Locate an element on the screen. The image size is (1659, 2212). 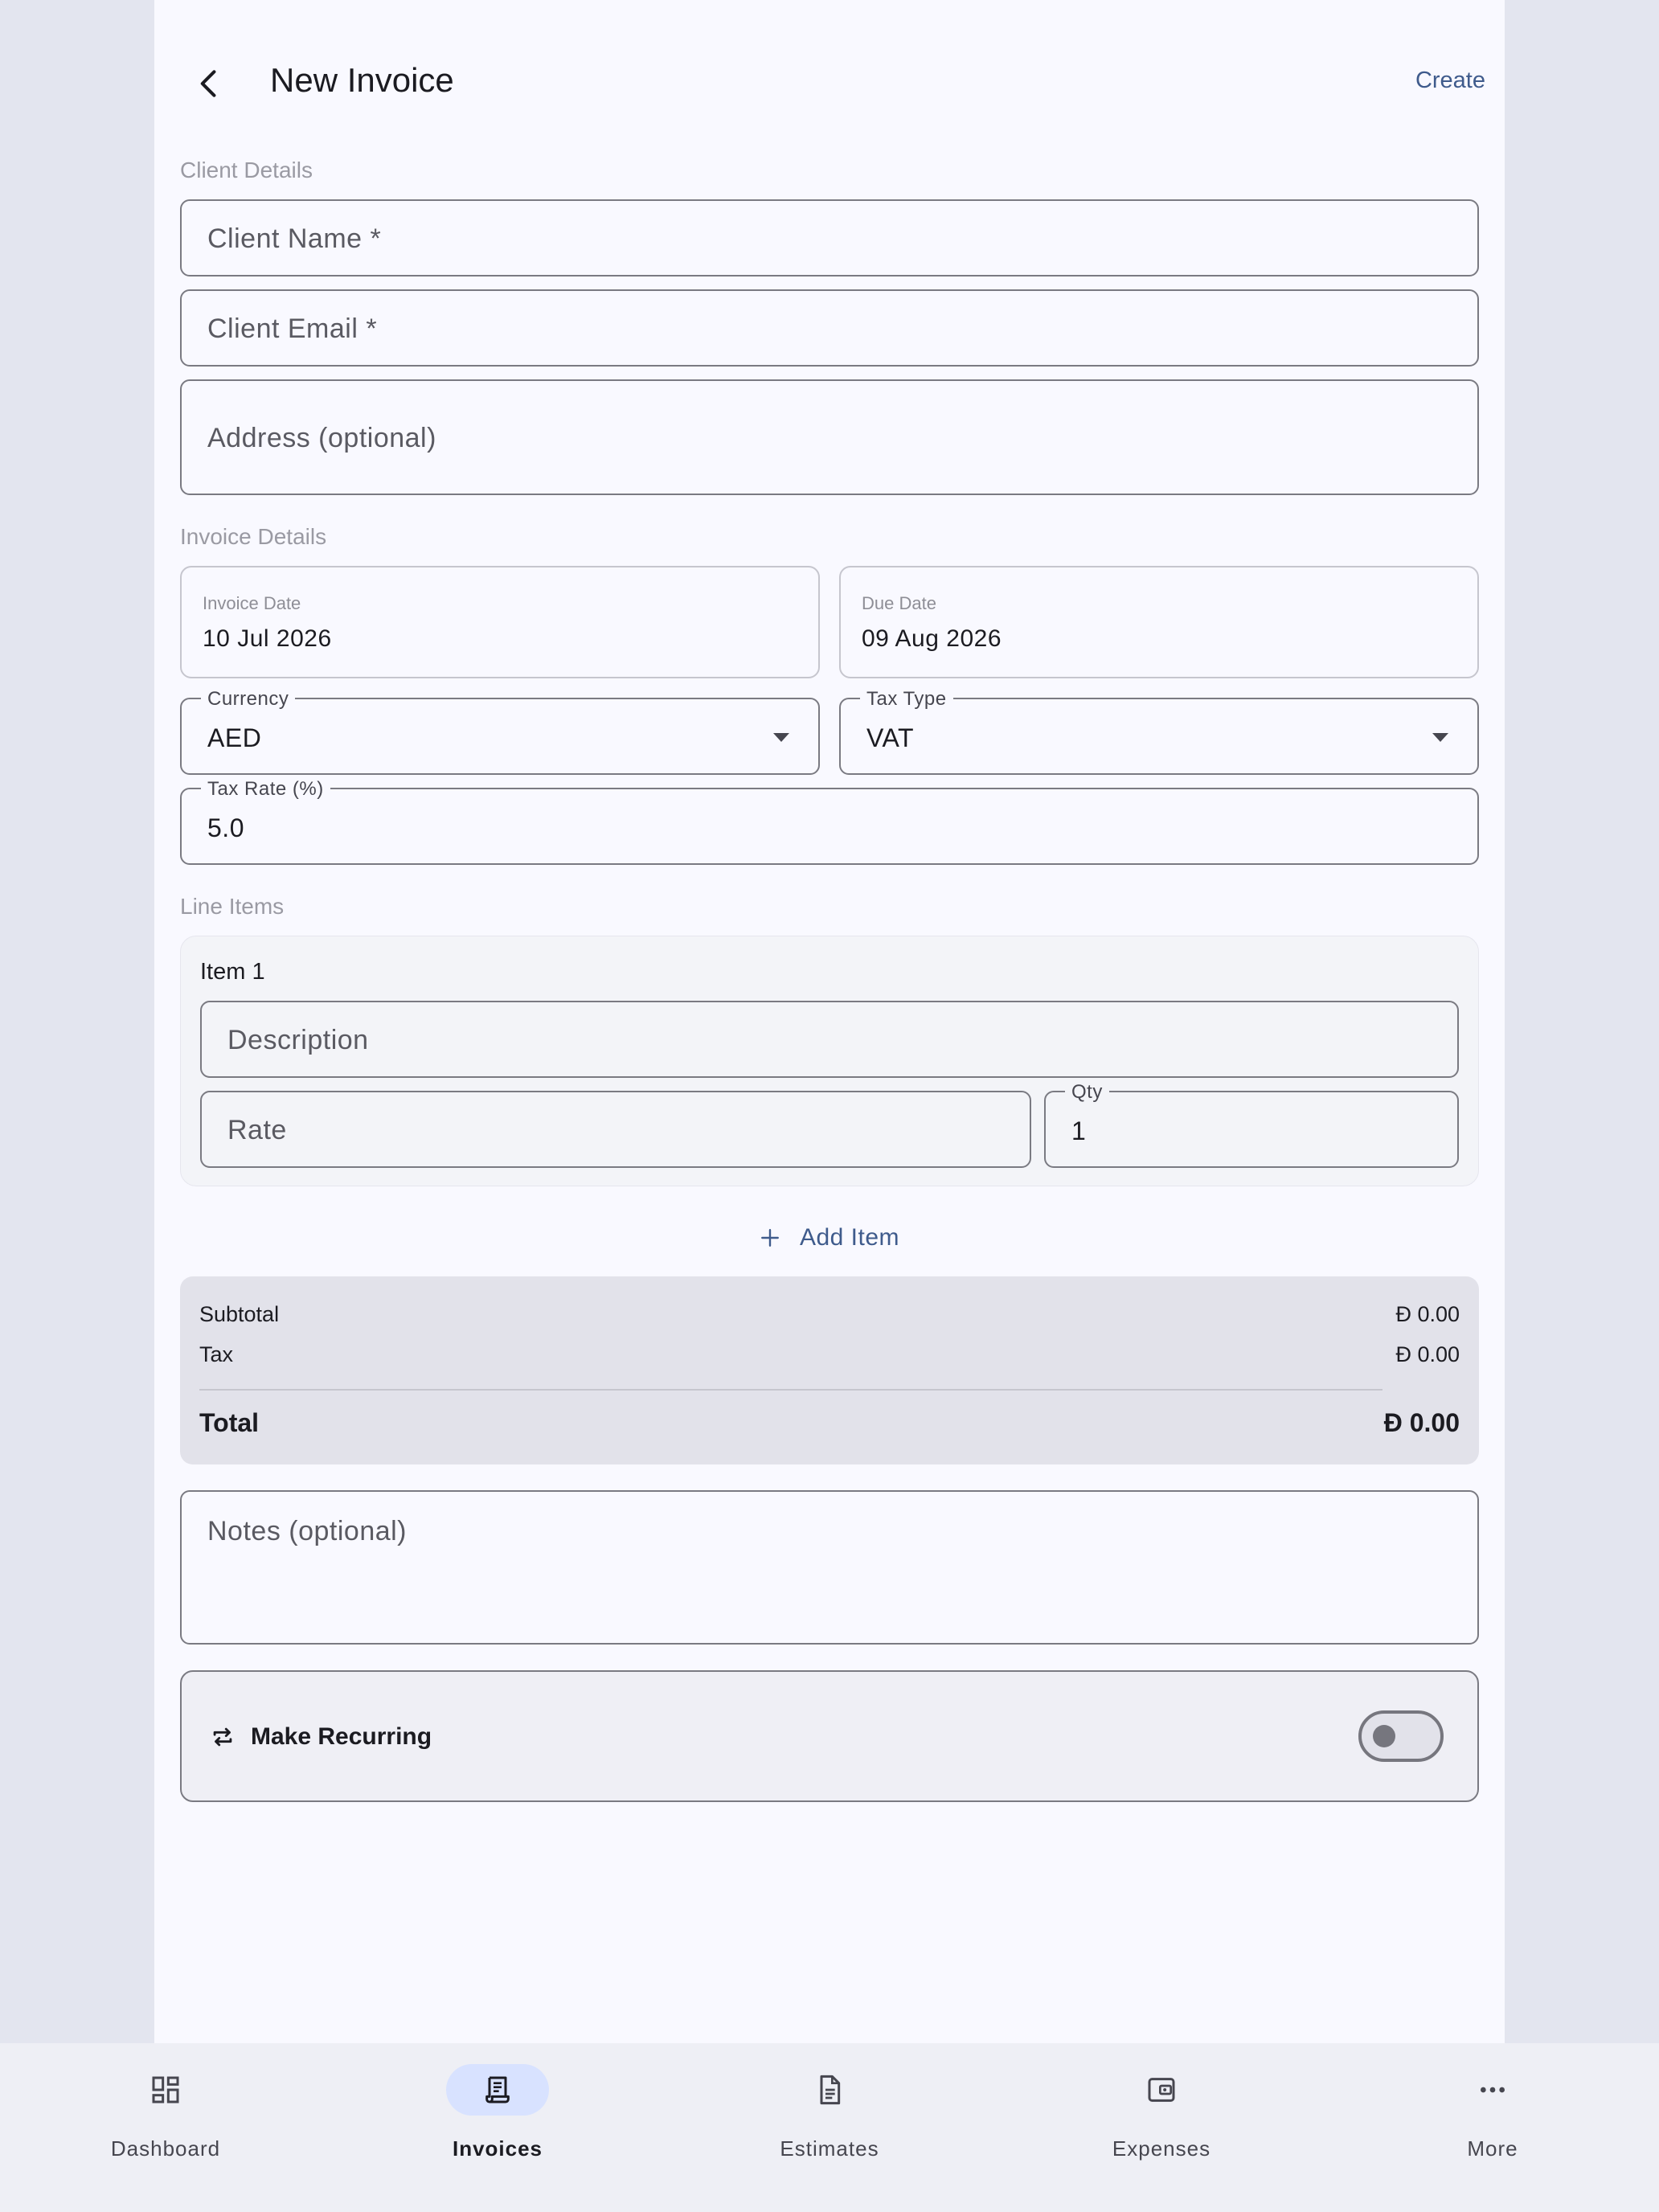
nav-expenses-indicator is located at coordinates (1161, 2090).